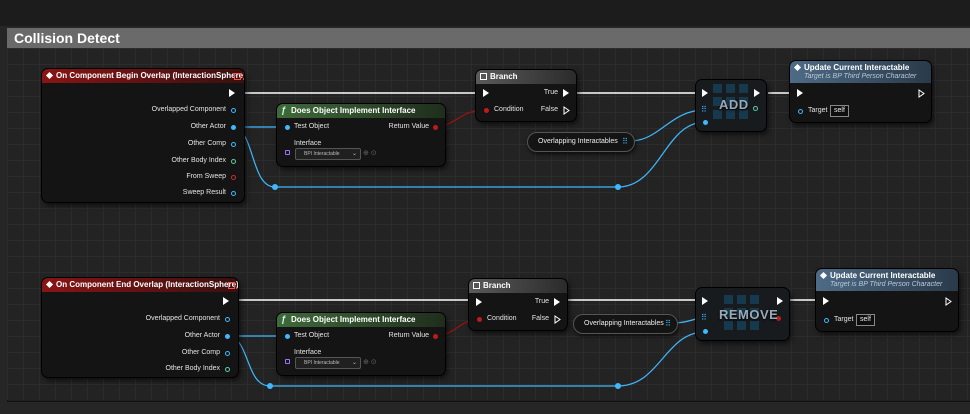 The width and height of the screenshot is (970, 414). Describe the element at coordinates (233, 193) in the screenshot. I see `struct-pin` at that location.